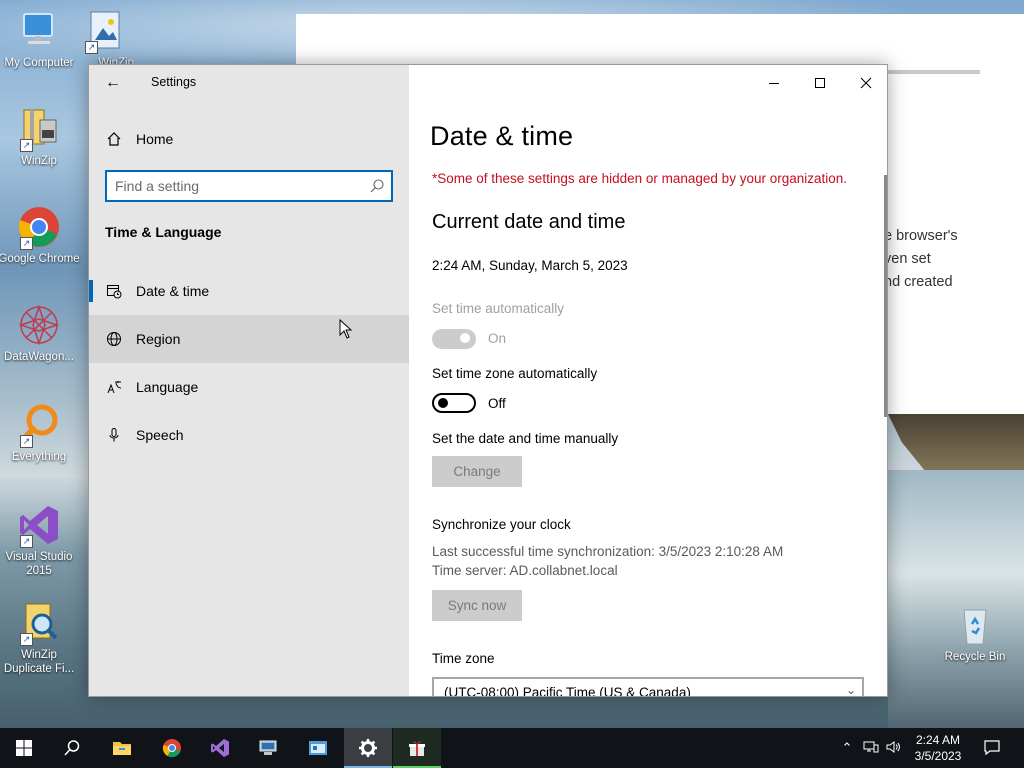 The image size is (1024, 768). I want to click on gear-icon, so click(368, 748).